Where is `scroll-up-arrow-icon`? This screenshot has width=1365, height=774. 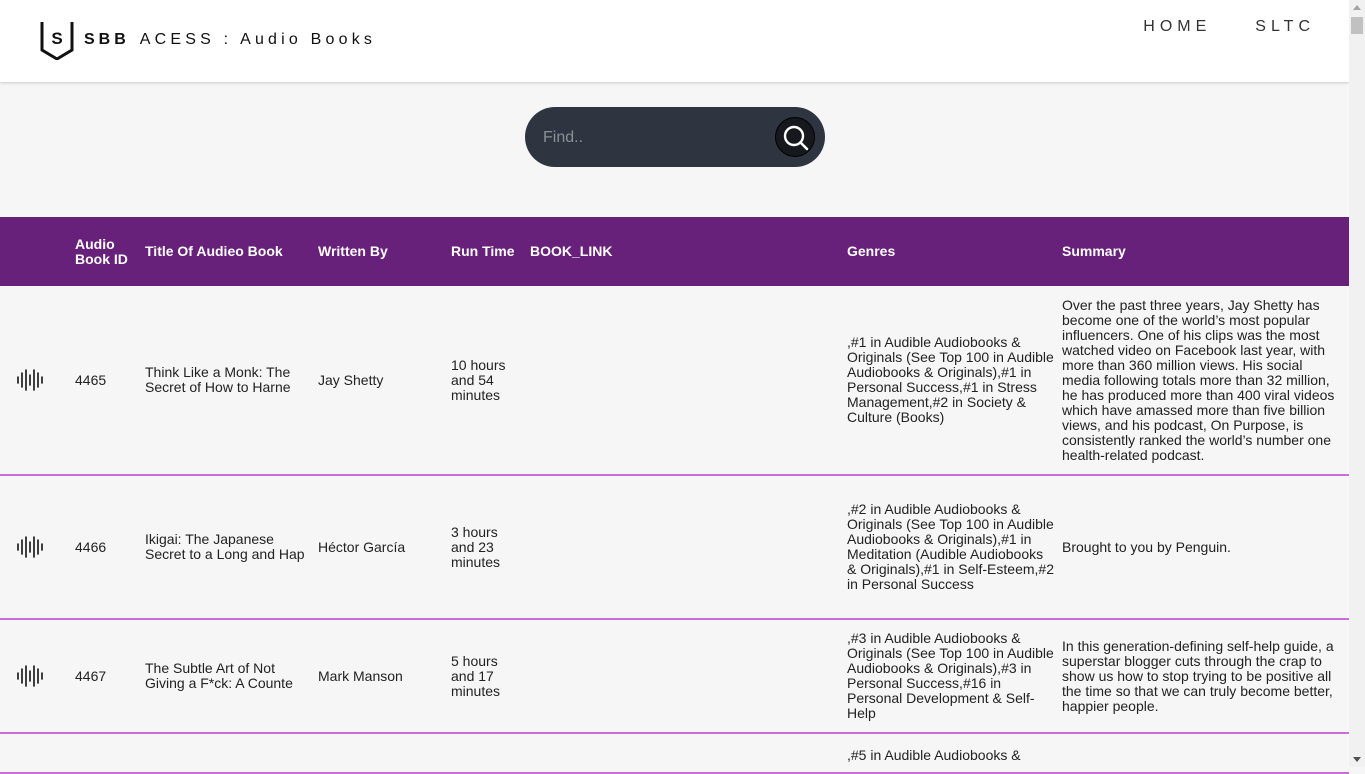
scroll-up-arrow-icon is located at coordinates (1357, 7).